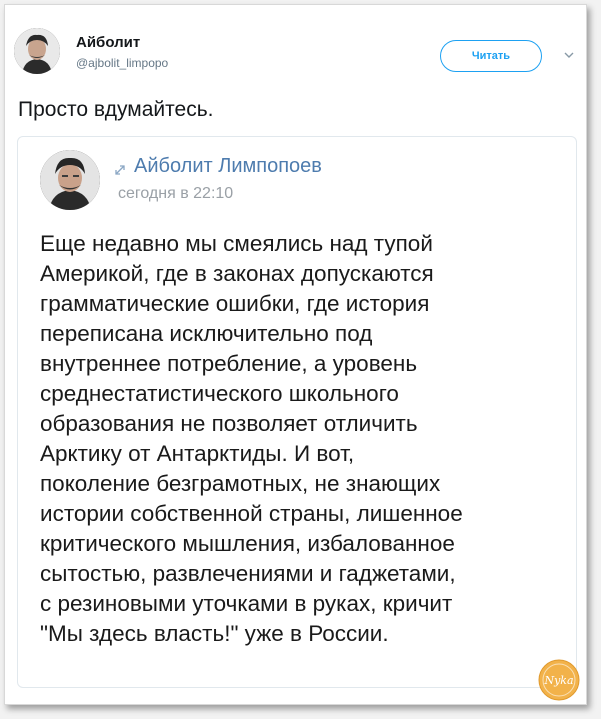 The image size is (601, 719). What do you see at coordinates (122, 63) in the screenshot?
I see `profile-handle: @ajbolit_limpopo` at bounding box center [122, 63].